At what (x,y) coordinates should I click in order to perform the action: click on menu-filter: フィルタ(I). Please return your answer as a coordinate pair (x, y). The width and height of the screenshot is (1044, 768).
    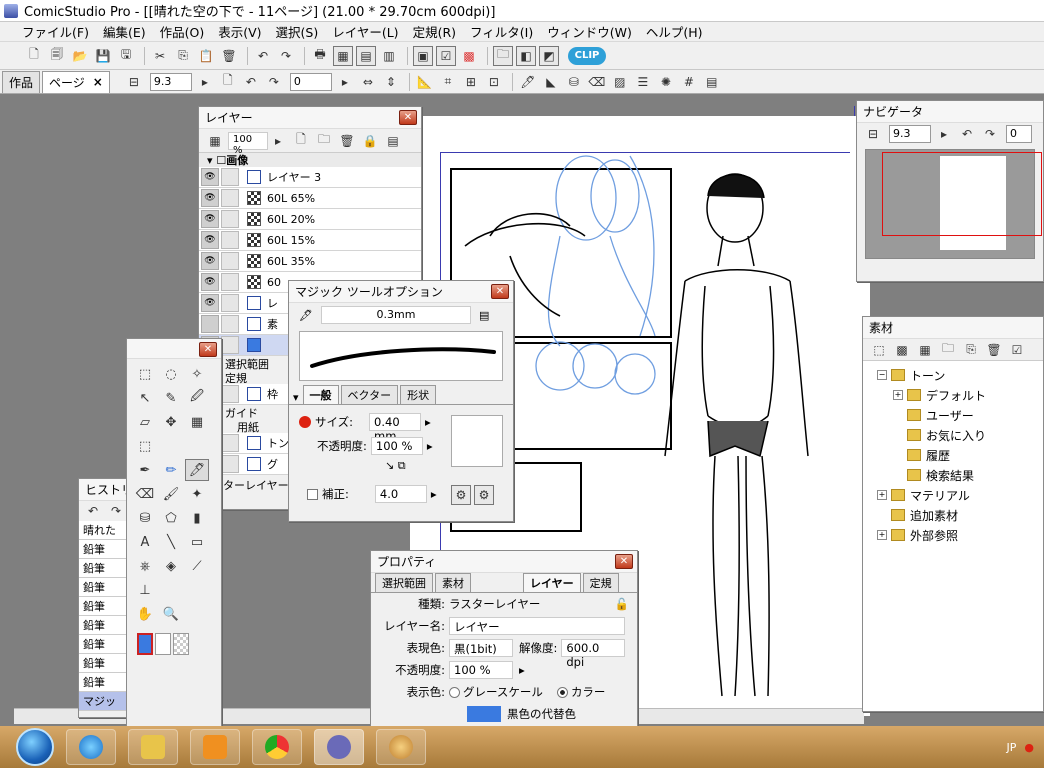
    Looking at the image, I should click on (501, 31).